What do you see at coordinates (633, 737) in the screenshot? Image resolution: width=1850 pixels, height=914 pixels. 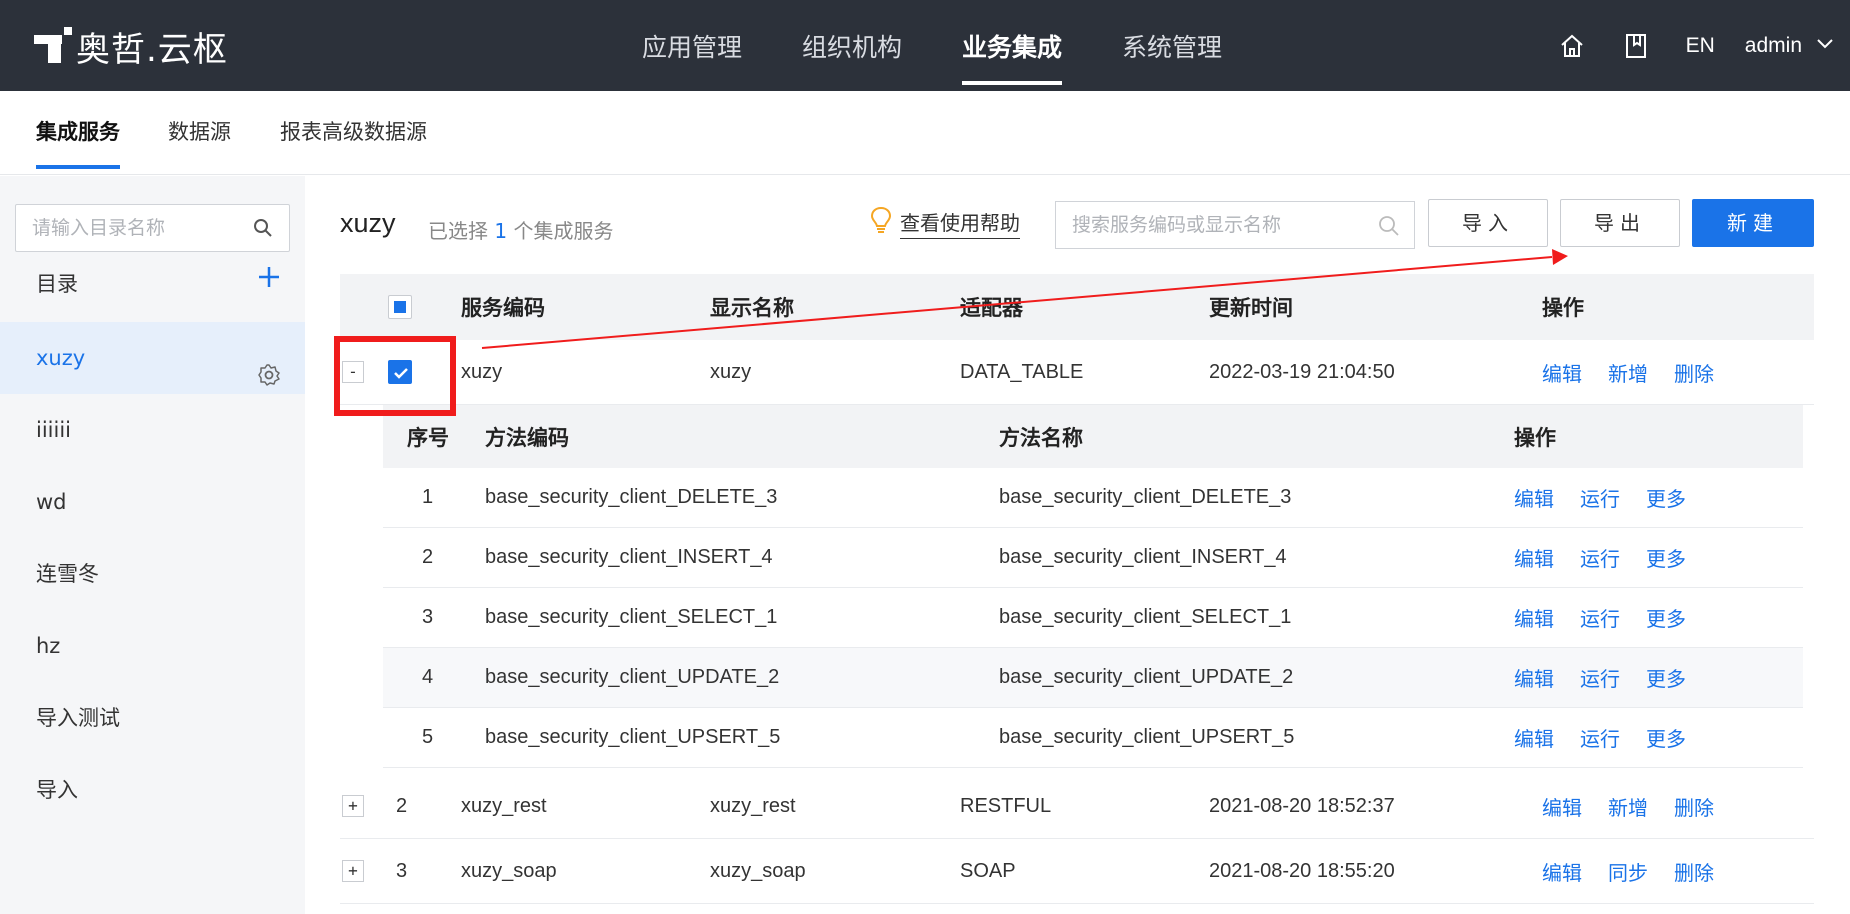 I see `cell-method-code: base_security_client_UPSERT_5` at bounding box center [633, 737].